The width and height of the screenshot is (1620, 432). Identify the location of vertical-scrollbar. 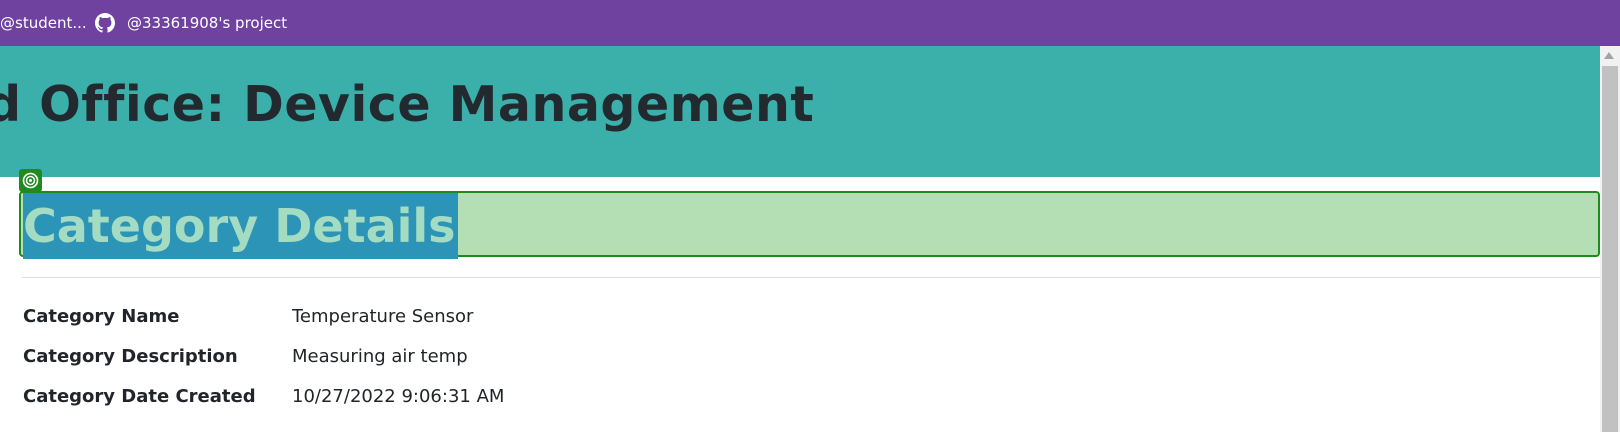
(1610, 239).